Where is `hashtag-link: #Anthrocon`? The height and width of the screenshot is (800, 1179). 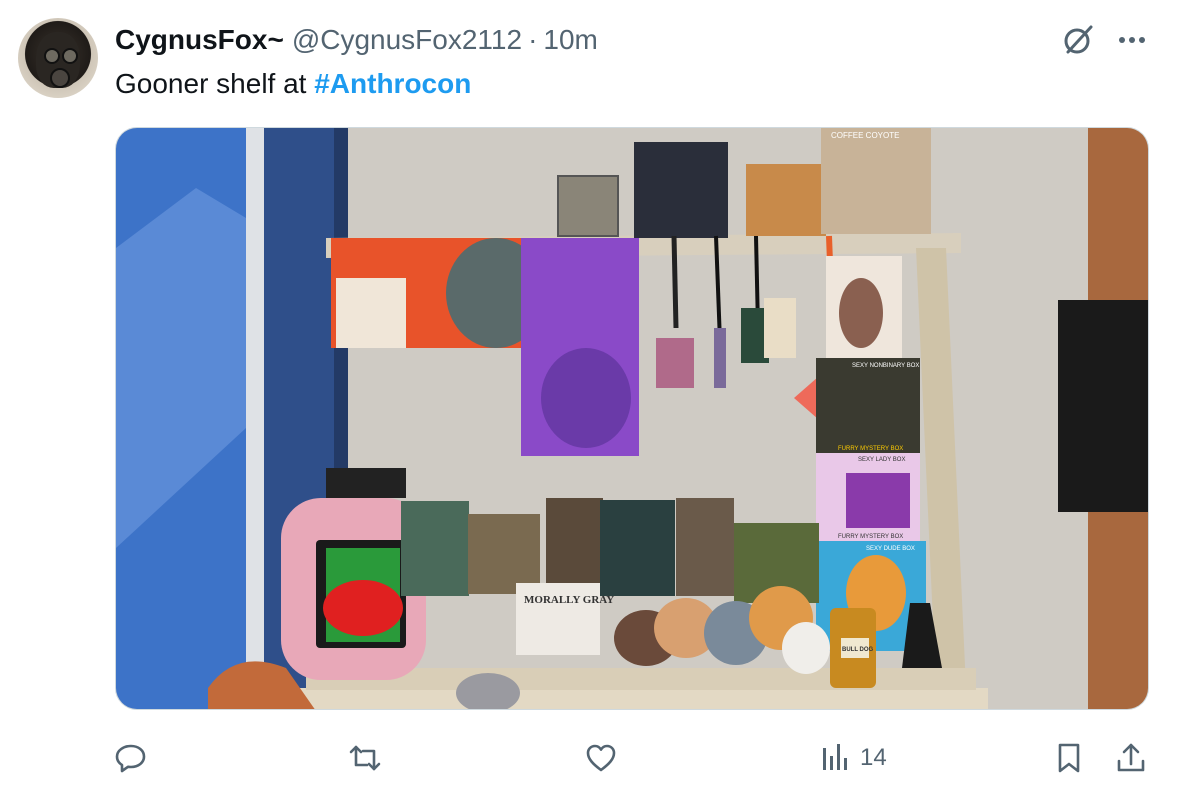
hashtag-link: #Anthrocon is located at coordinates (392, 83).